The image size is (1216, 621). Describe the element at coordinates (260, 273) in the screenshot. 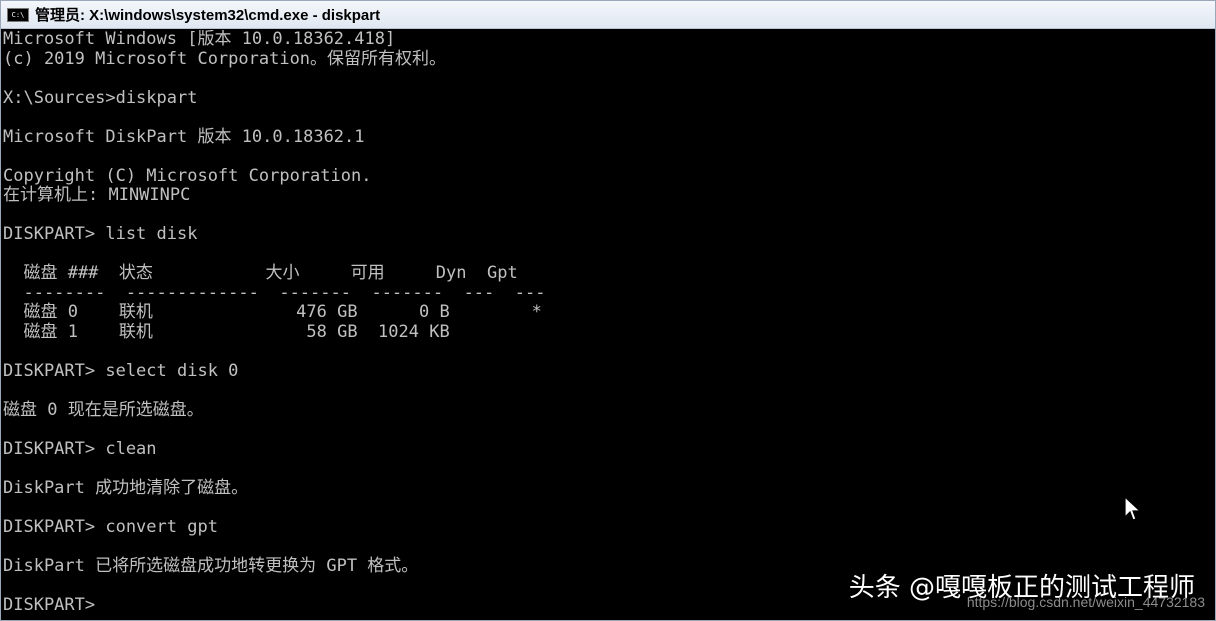

I see `console-line: 磁盘 ### 状态 大小 可用 Dyn Gpt` at that location.